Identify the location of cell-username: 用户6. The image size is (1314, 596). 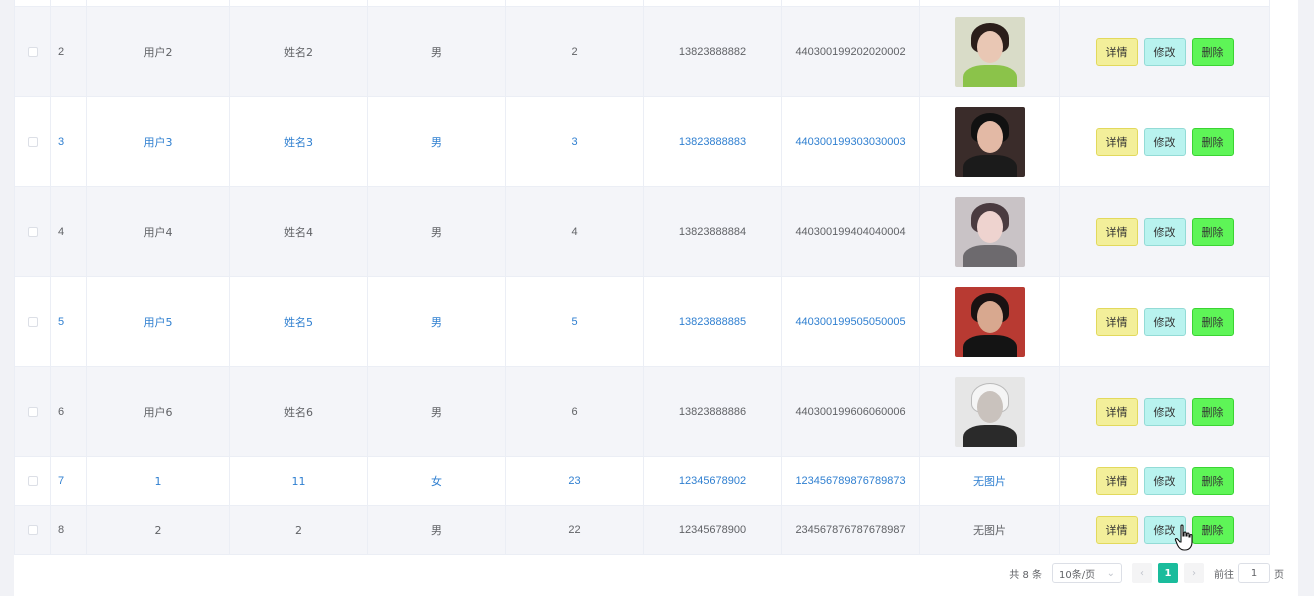
(158, 411).